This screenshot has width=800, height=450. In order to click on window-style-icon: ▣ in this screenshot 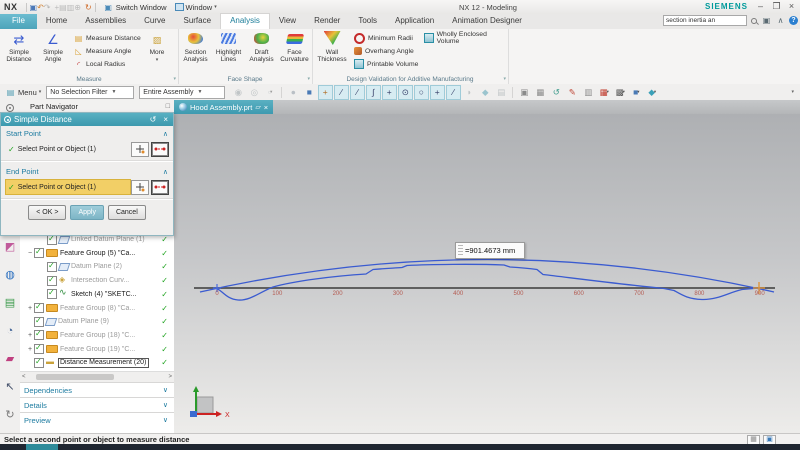, I will do `click(766, 20)`.